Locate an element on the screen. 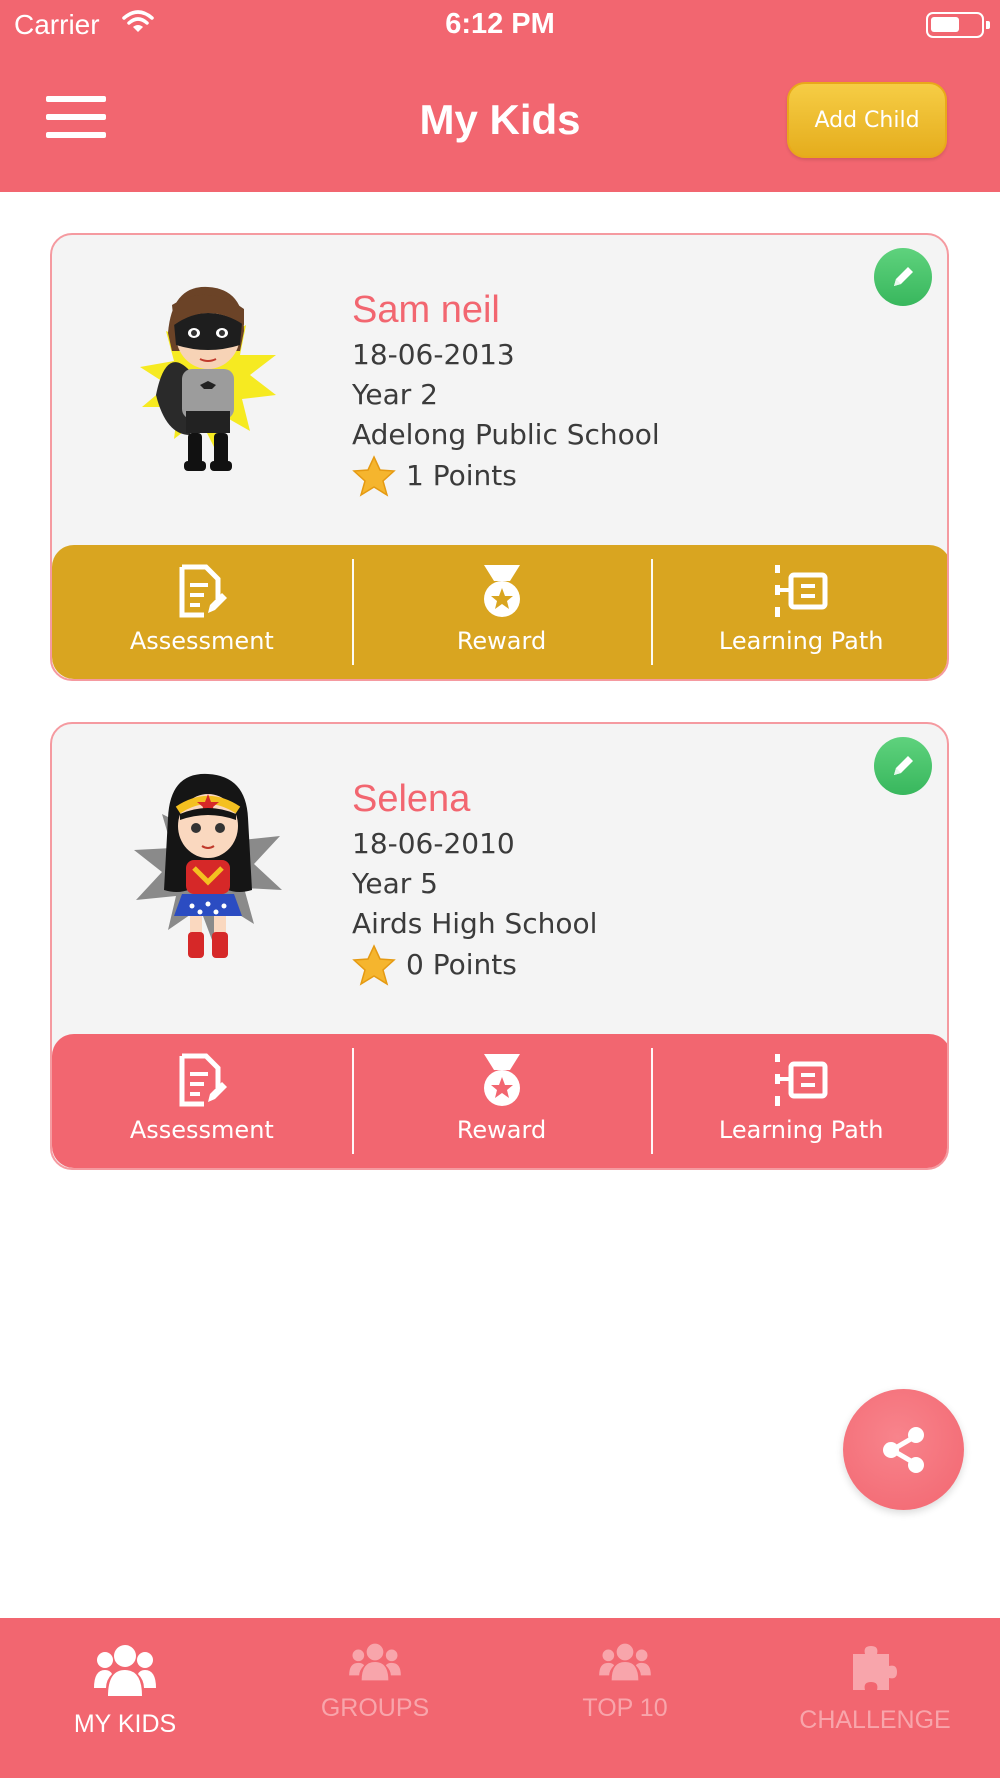 The image size is (1000, 1778). kid-avatar-wonder-girl is located at coordinates (207, 865).